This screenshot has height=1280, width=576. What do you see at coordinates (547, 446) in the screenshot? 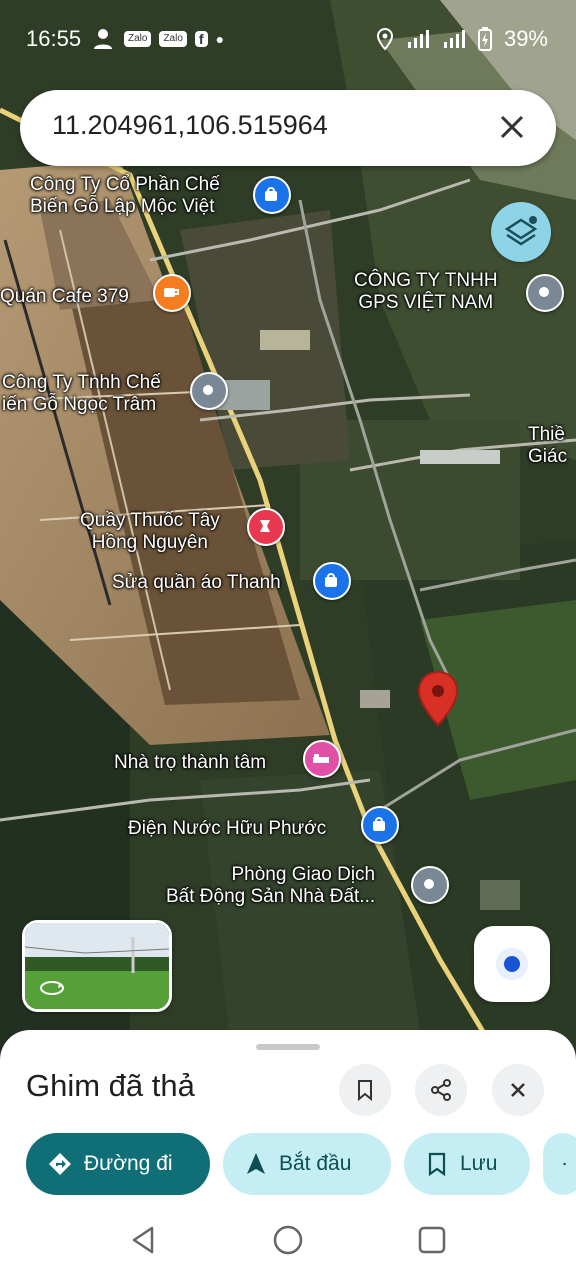
I see `map-label-thien-giac: Thiề Giác` at bounding box center [547, 446].